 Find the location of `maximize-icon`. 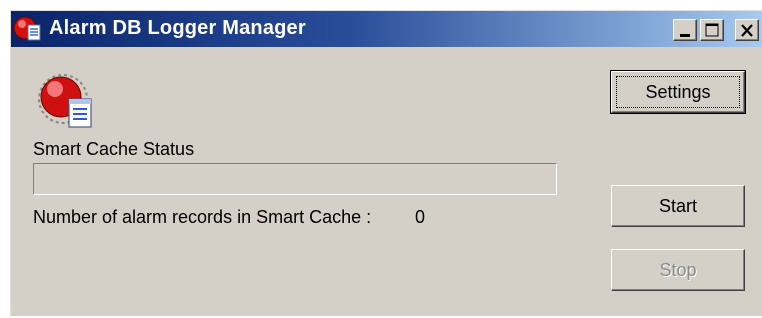

maximize-icon is located at coordinates (712, 30).